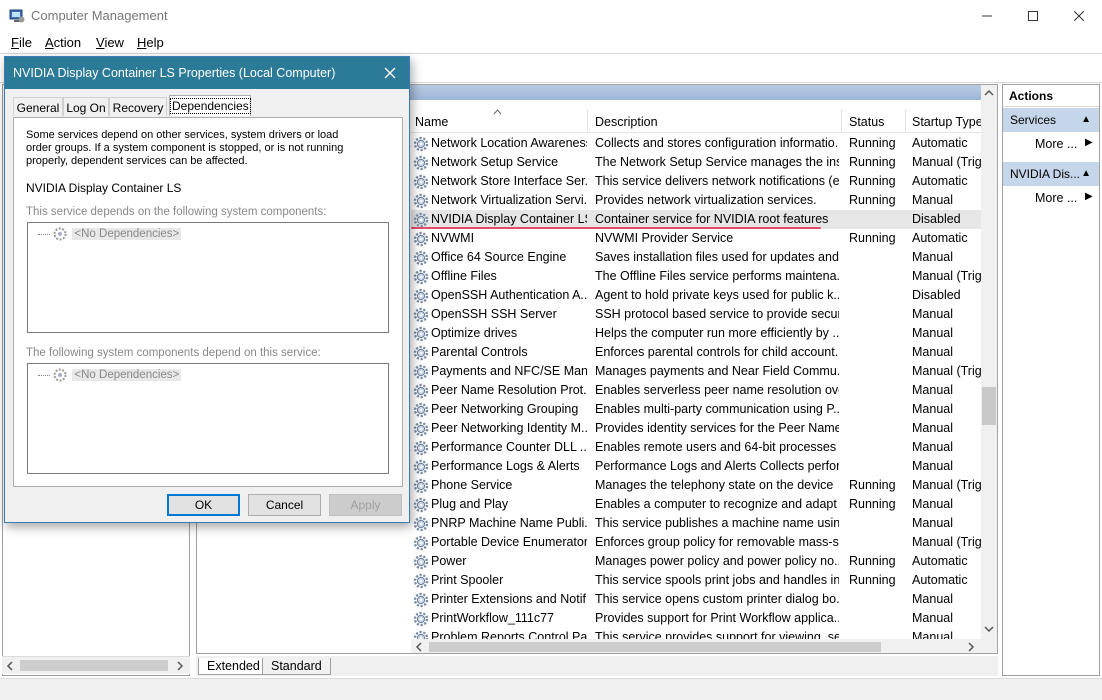 The image size is (1102, 700). Describe the element at coordinates (44, 234) in the screenshot. I see `tree-connector` at that location.